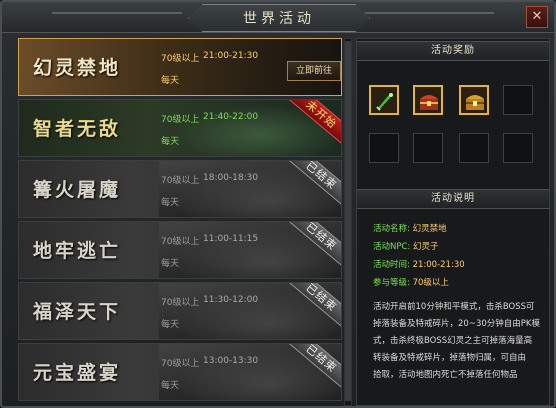  I want to click on activity-time-value: 21:00-21:30, so click(438, 265).